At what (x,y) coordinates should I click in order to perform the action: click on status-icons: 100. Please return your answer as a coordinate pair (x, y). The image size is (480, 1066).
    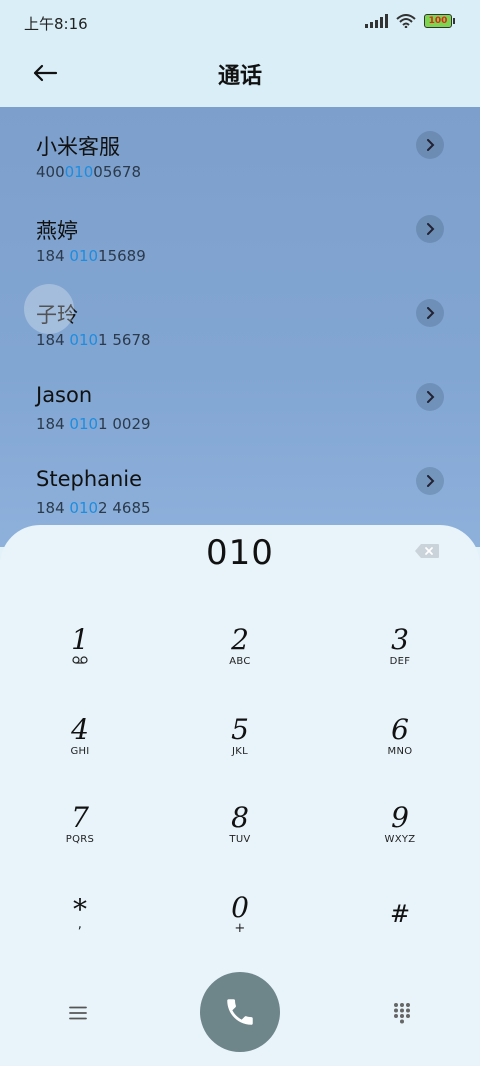
    Looking at the image, I should click on (410, 21).